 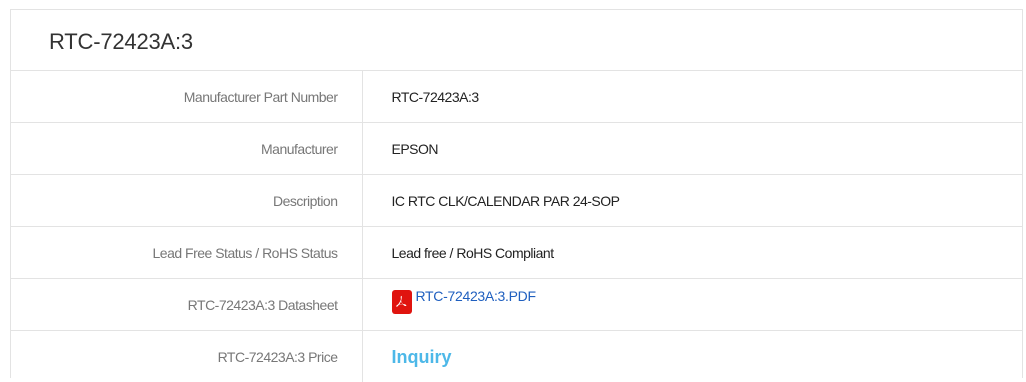 I want to click on datasheet-download: RTC-72423A:3.PDF, so click(x=464, y=301).